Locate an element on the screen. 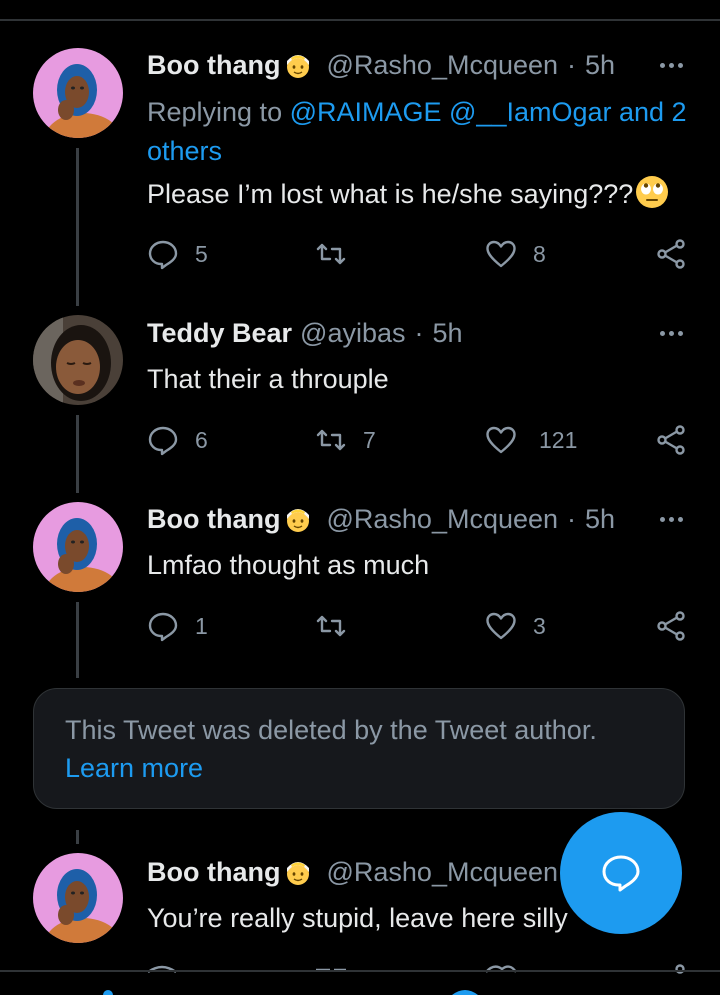 The image size is (720, 995). author-handle: @ayibas is located at coordinates (352, 333).